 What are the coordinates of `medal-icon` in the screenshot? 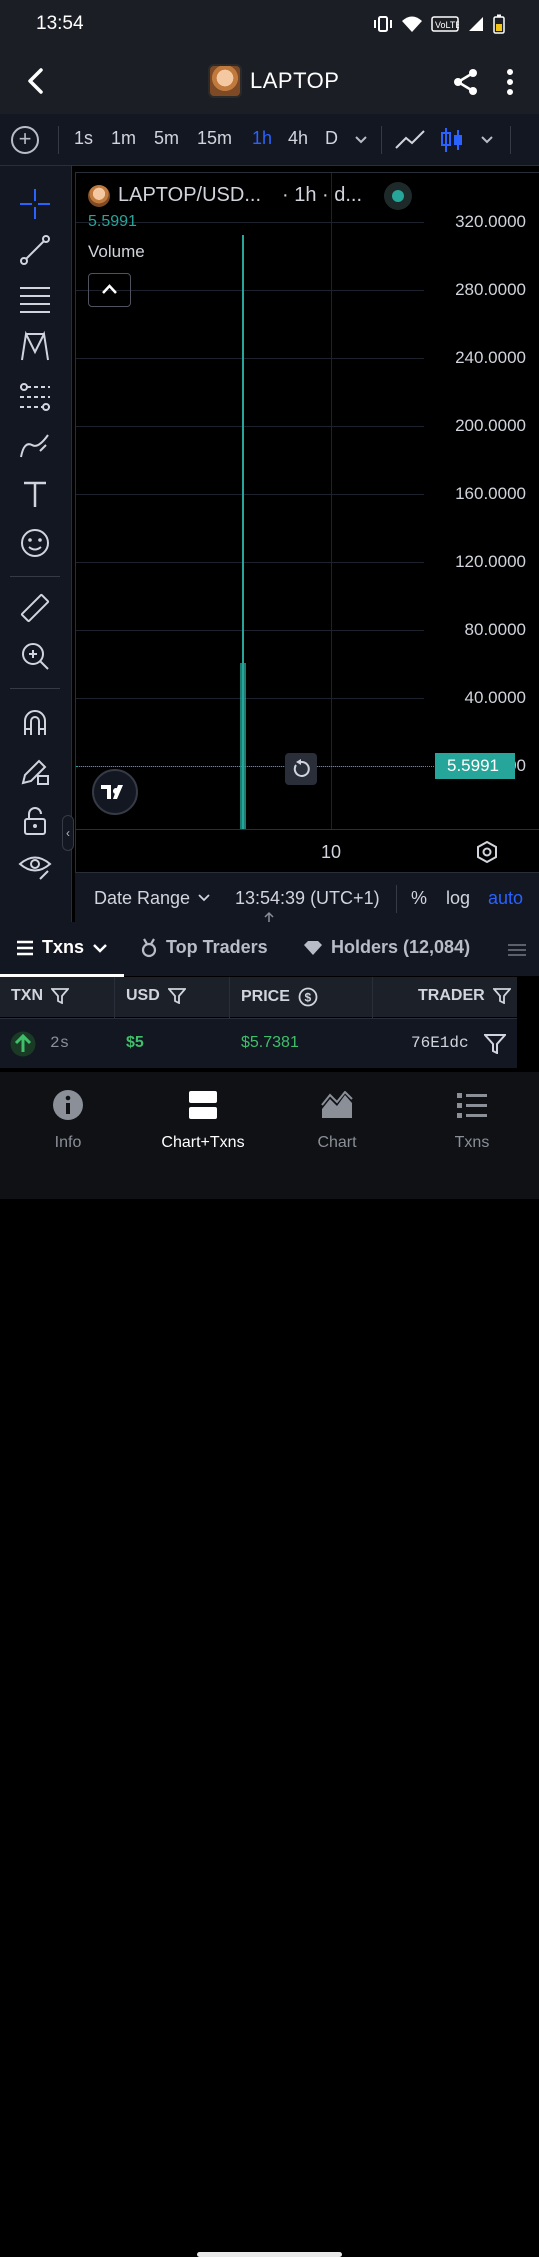 It's located at (149, 947).